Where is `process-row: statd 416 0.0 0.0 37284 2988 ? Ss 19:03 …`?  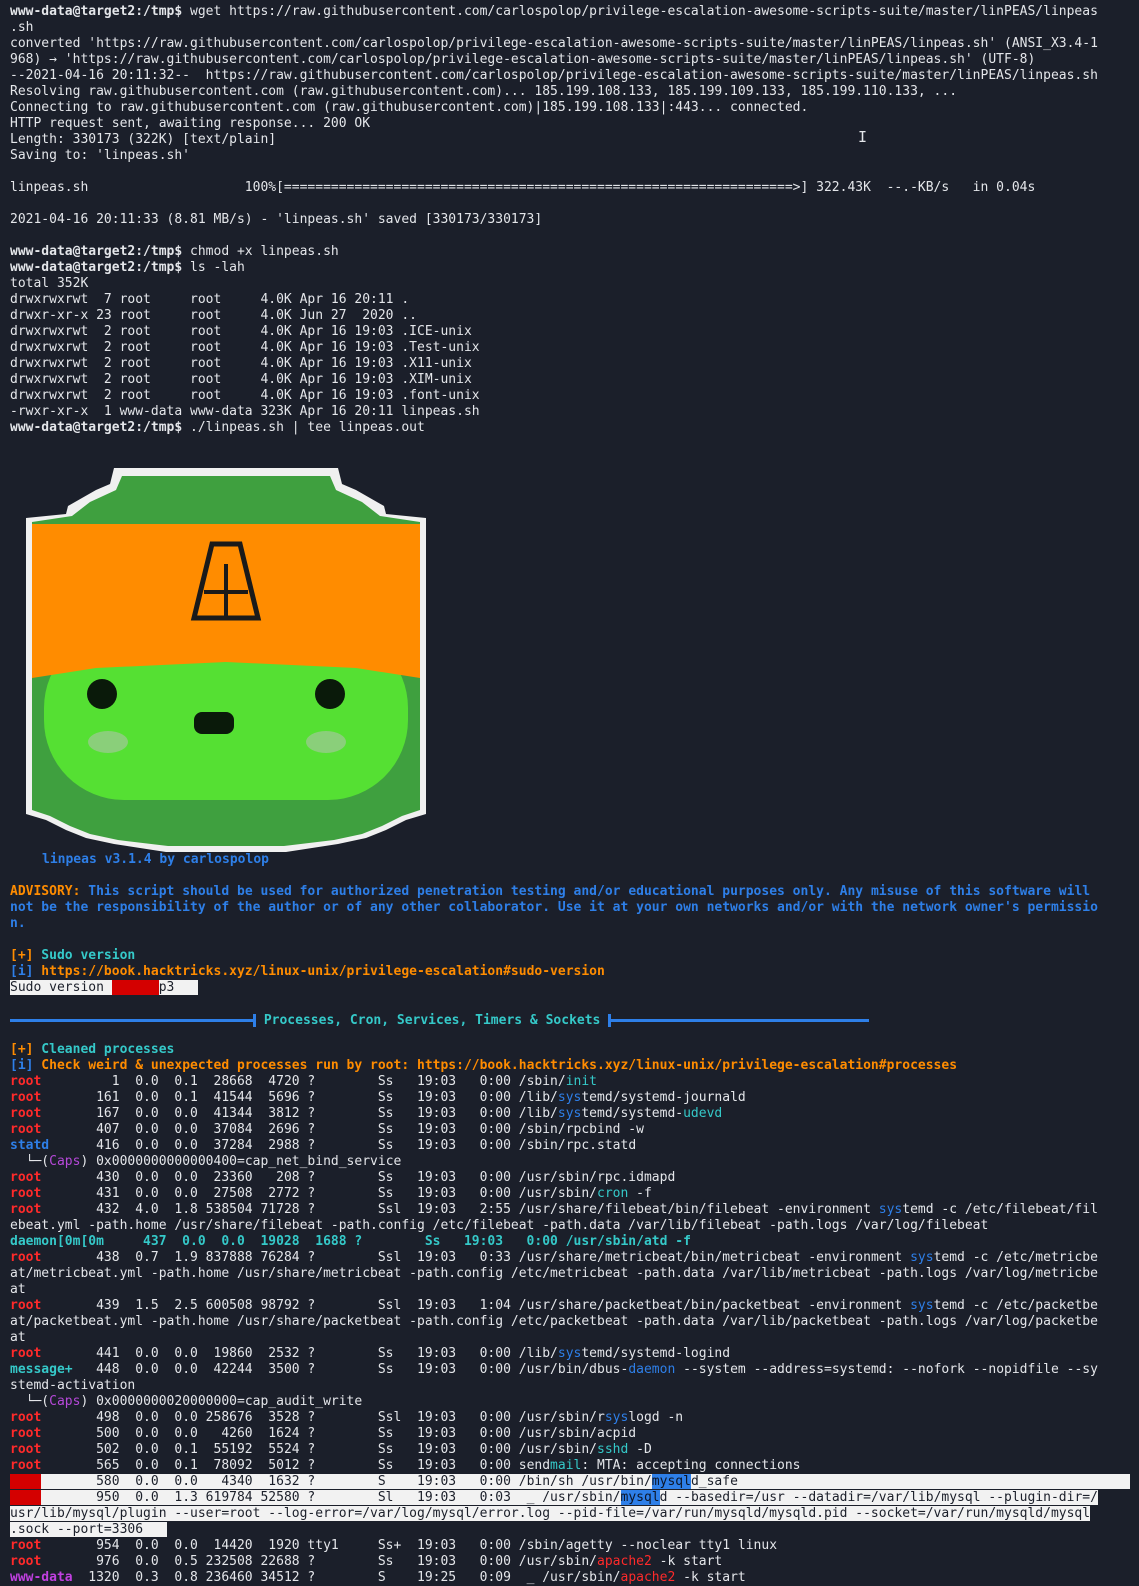 process-row: statd 416 0.0 0.0 37284 2988 ? Ss 19:03 … is located at coordinates (323, 1145).